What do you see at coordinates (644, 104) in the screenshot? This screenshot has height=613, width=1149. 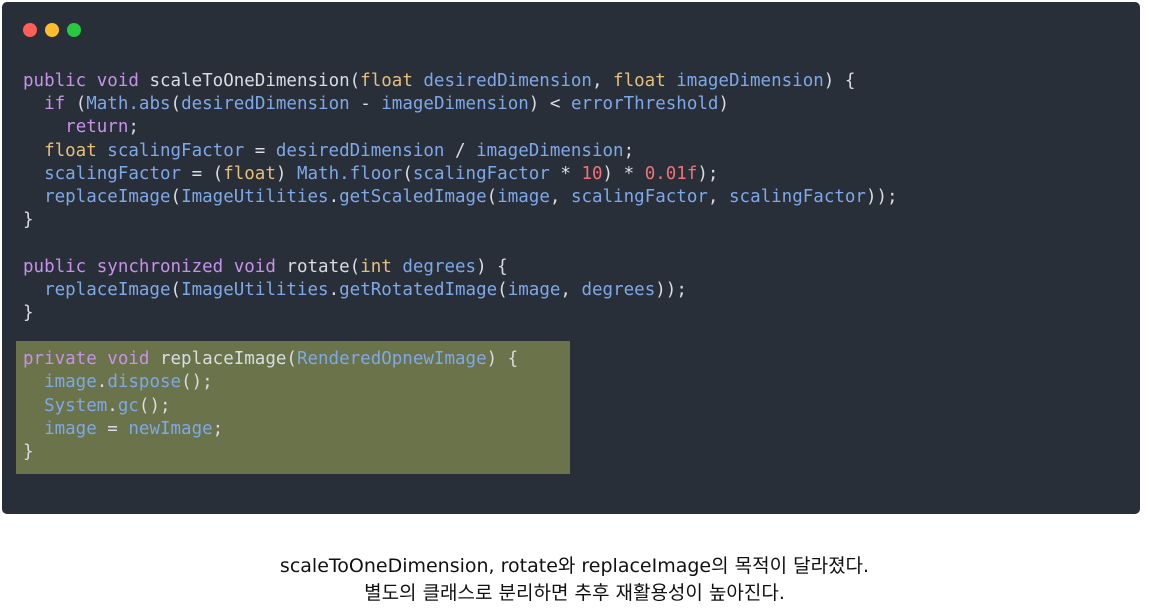 I see `code-token: errorThreshold` at bounding box center [644, 104].